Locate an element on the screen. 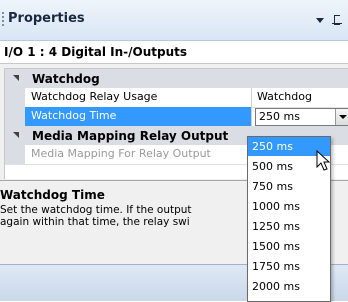  description-line: Set the watchdog time. If the output is located at coordinates (96, 210).